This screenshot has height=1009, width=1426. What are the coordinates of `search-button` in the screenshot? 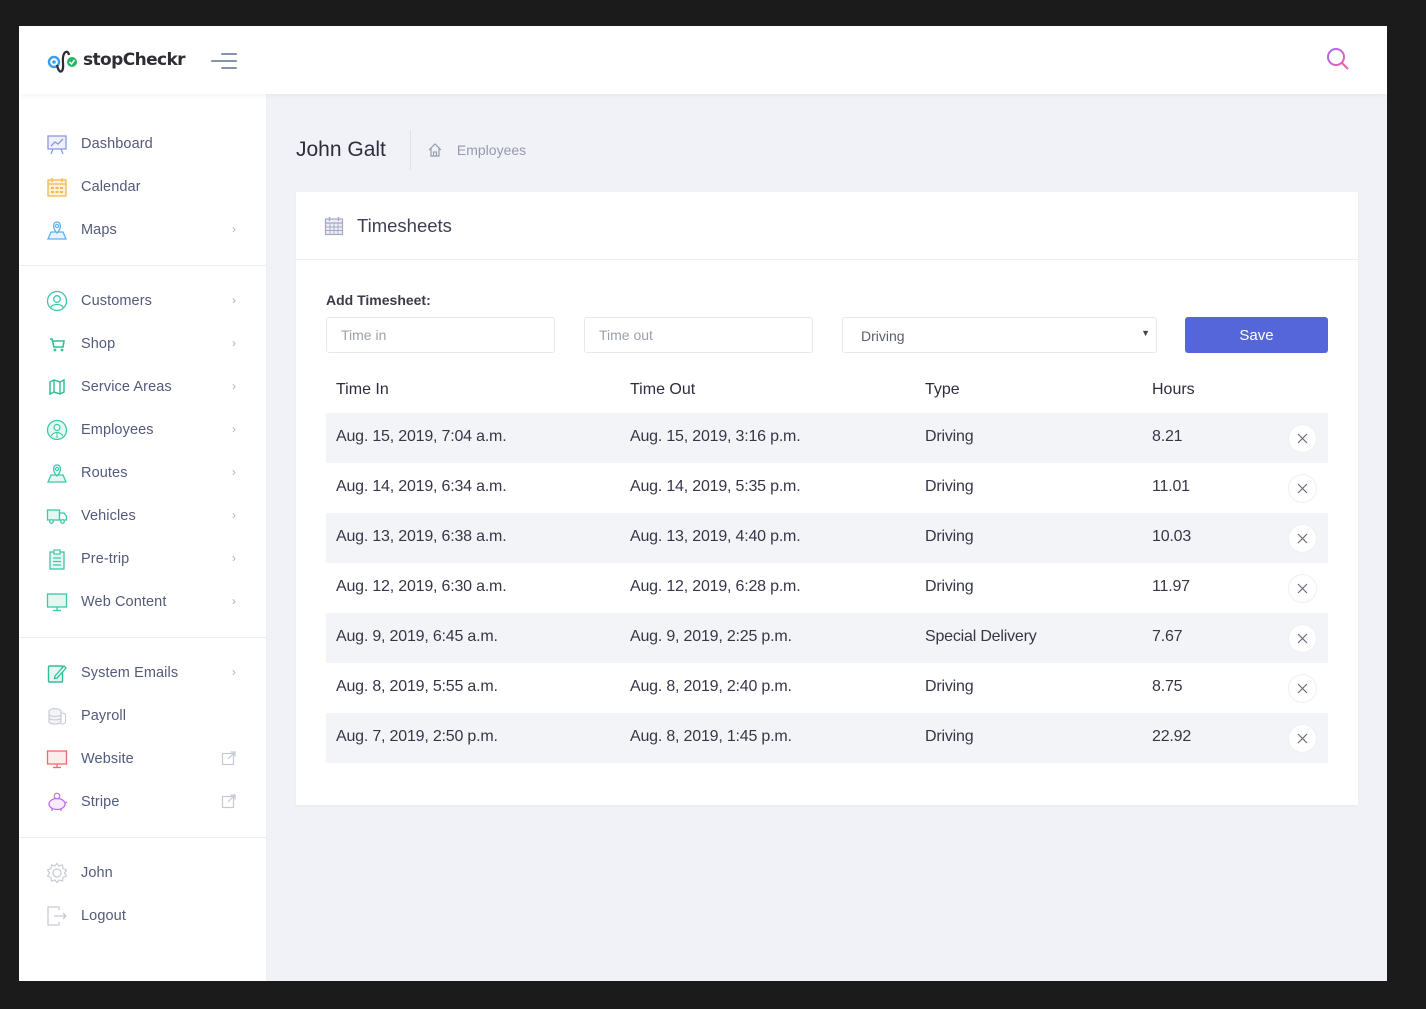 It's located at (1338, 59).